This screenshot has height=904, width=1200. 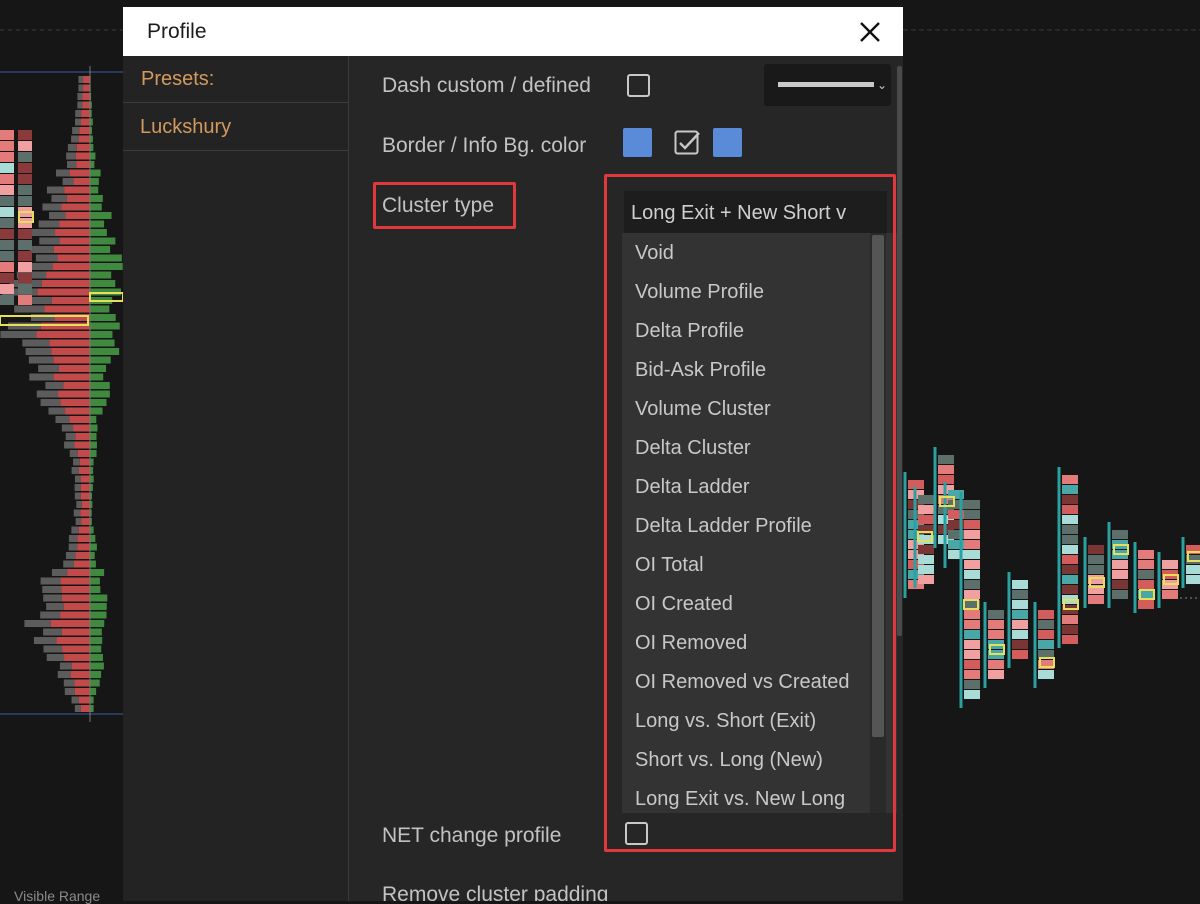 I want to click on border-color-swatch, so click(x=637, y=142).